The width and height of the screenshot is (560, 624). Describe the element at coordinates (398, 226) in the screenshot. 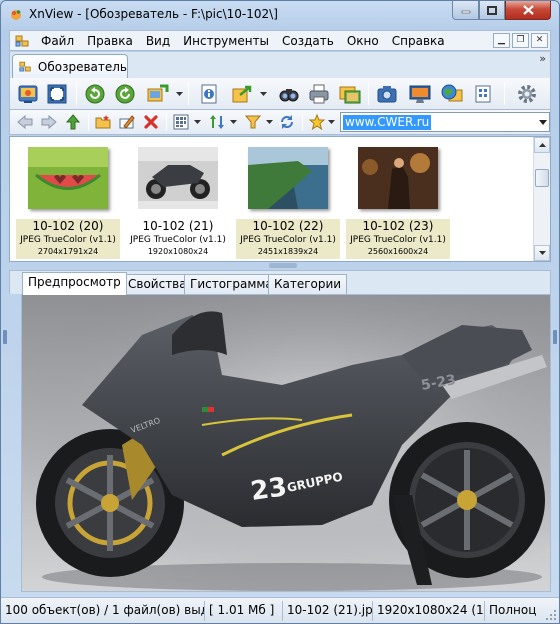

I see `thumbnail-name: 10-102 (23)` at that location.